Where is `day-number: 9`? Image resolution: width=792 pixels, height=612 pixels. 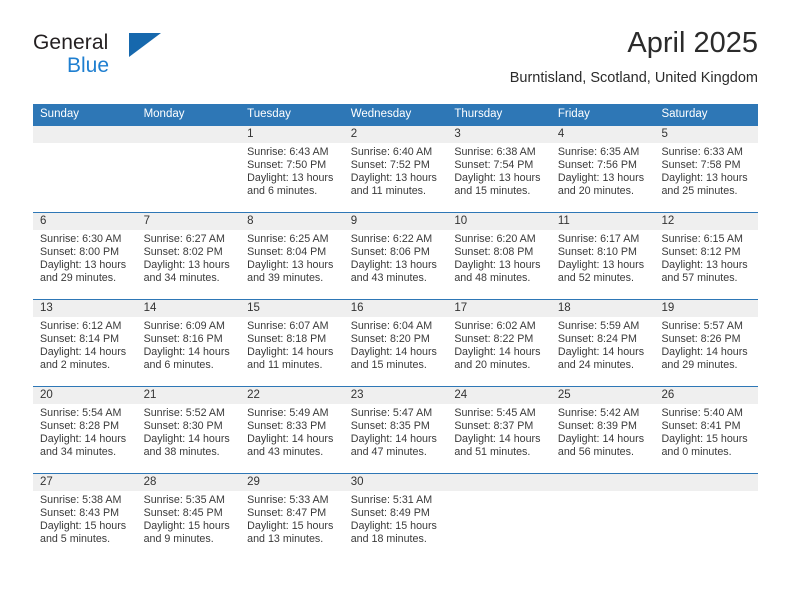
day-number: 9 is located at coordinates (396, 221).